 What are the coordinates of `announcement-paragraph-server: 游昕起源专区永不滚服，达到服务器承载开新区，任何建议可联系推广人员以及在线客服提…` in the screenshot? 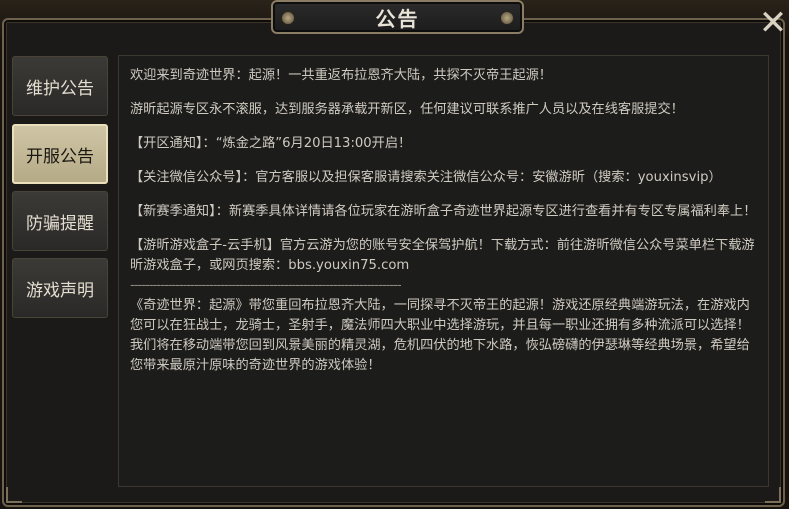 It's located at (407, 109).